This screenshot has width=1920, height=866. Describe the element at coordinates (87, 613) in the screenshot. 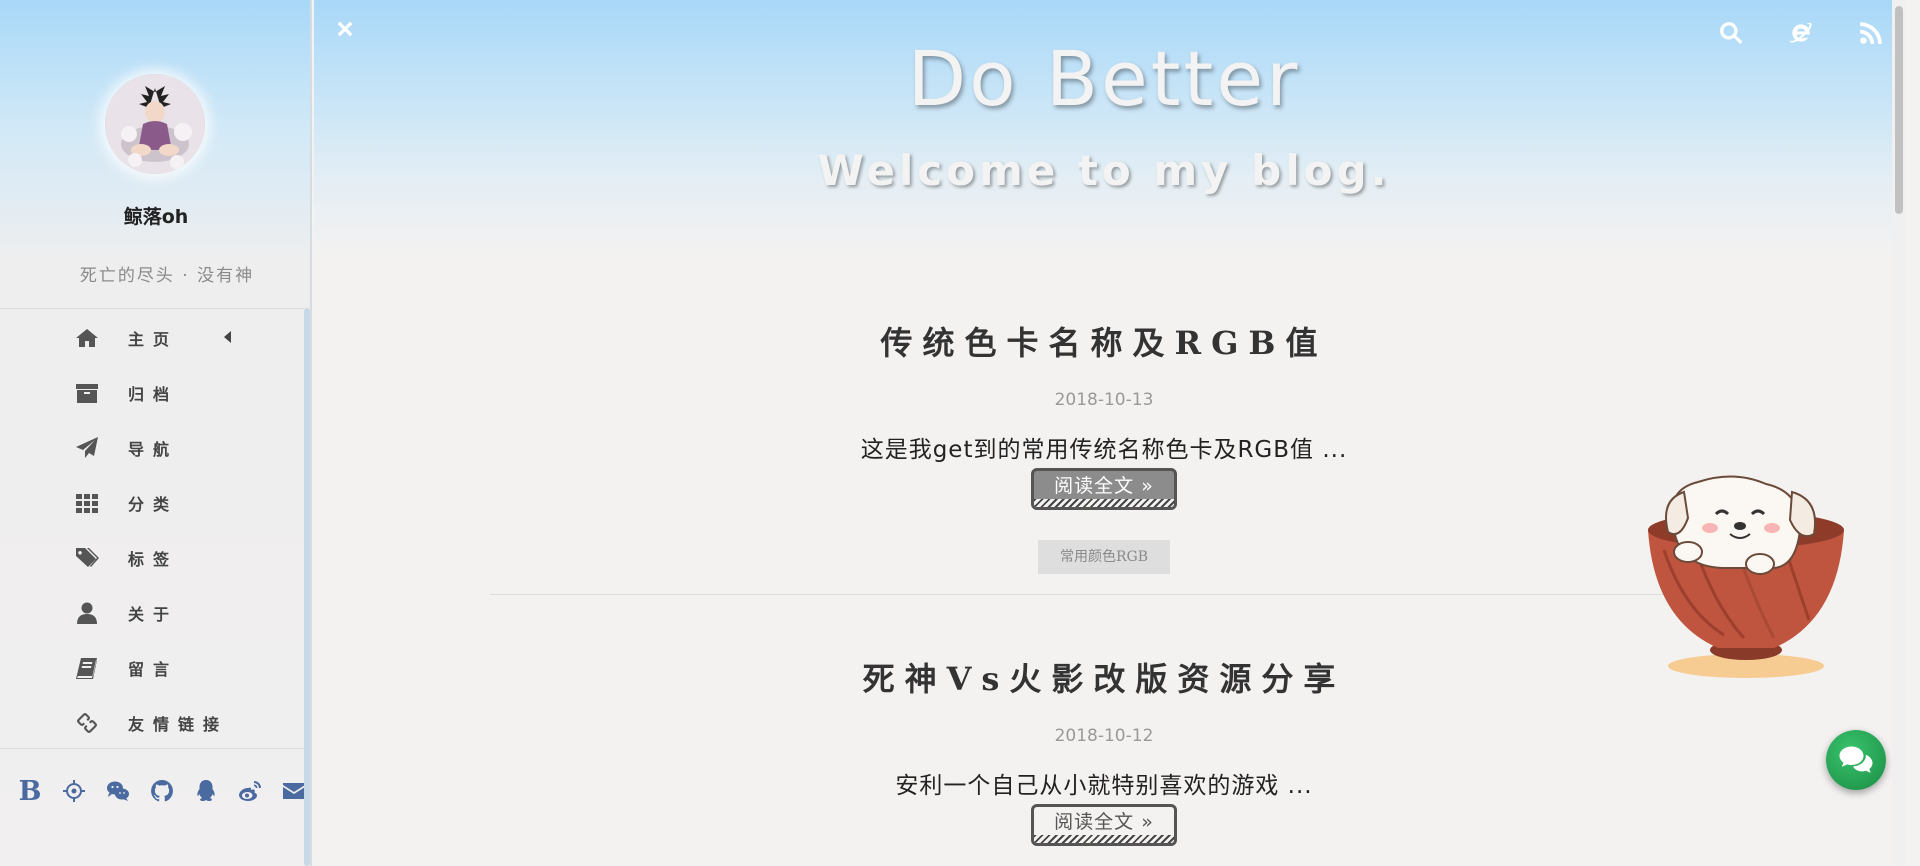

I see `user-icon` at that location.